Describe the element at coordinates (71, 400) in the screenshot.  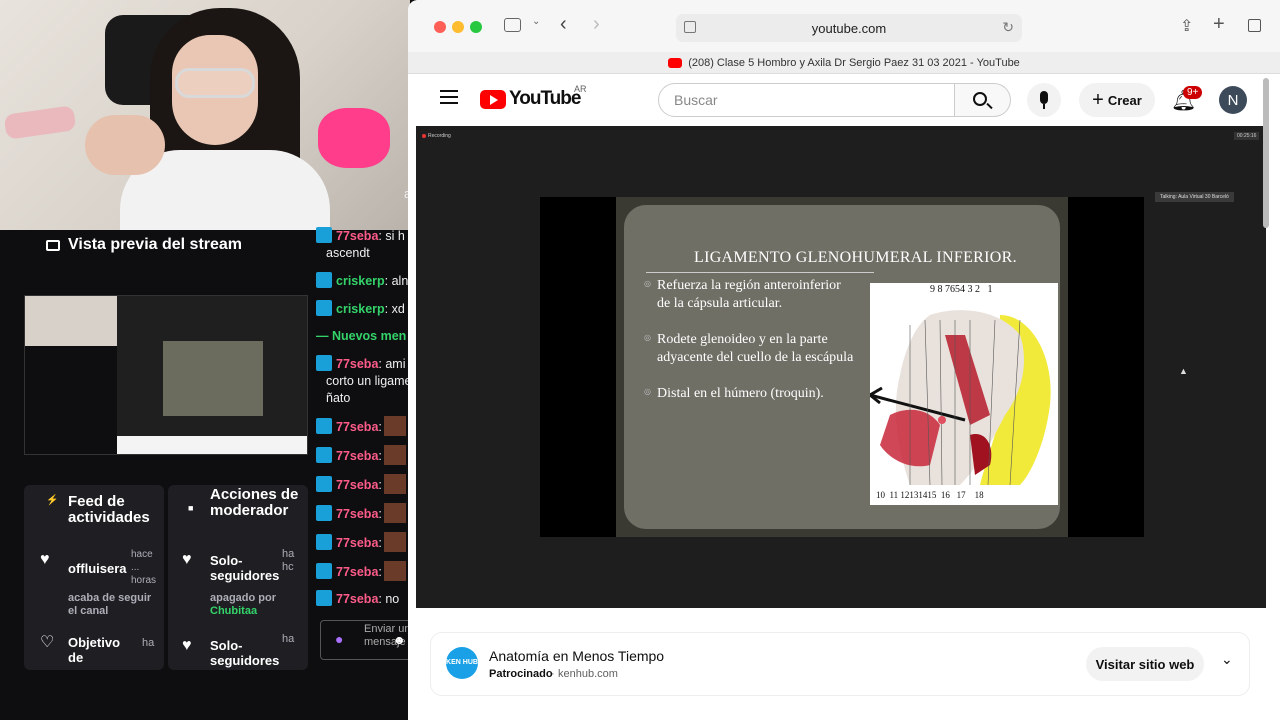
I see `mini-dashboard` at that location.